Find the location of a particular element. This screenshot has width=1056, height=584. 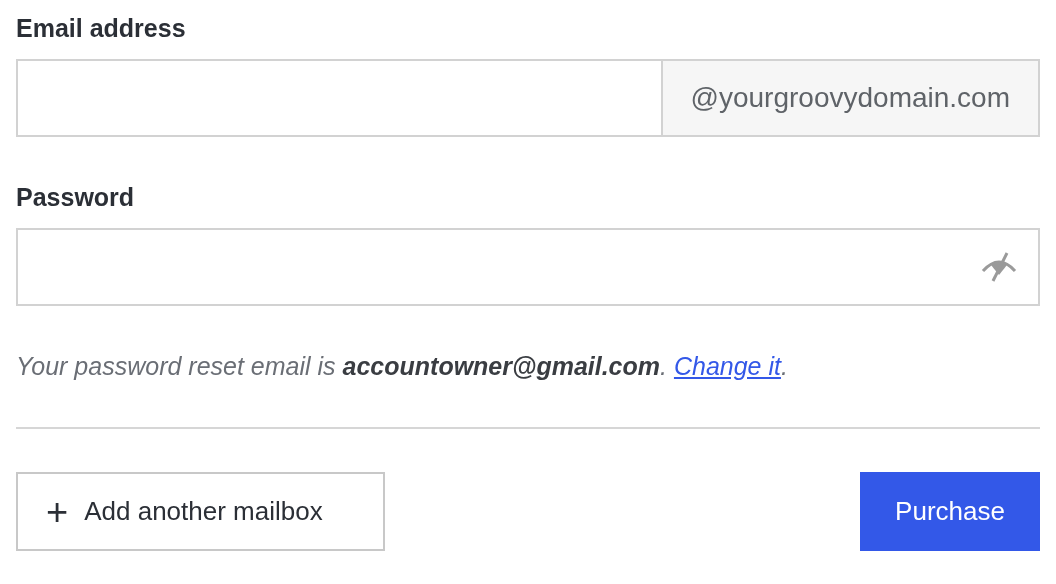

field-label: Password is located at coordinates (76, 197).